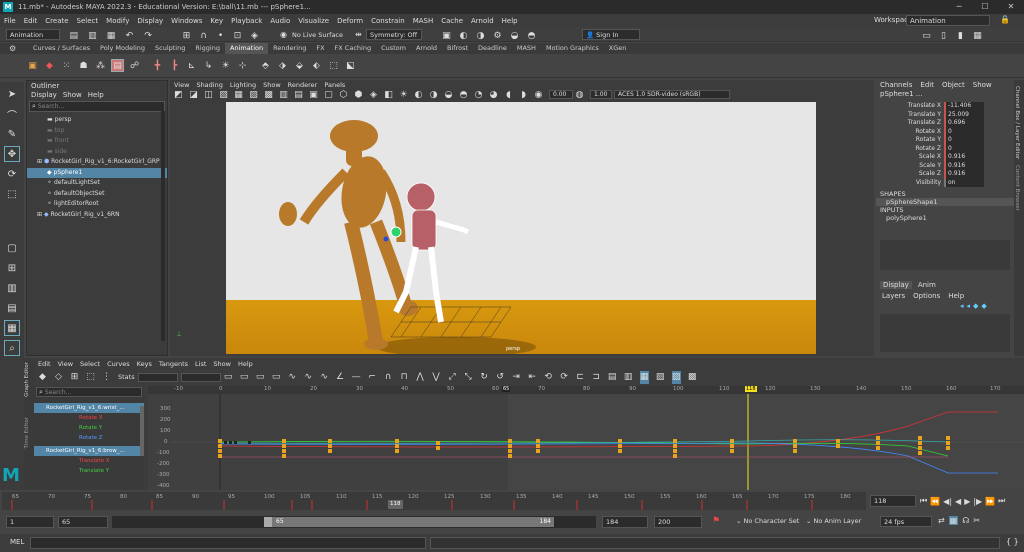 This screenshot has height=552, width=1024. What do you see at coordinates (56, 21) in the screenshot?
I see `menu-create: Create` at bounding box center [56, 21].